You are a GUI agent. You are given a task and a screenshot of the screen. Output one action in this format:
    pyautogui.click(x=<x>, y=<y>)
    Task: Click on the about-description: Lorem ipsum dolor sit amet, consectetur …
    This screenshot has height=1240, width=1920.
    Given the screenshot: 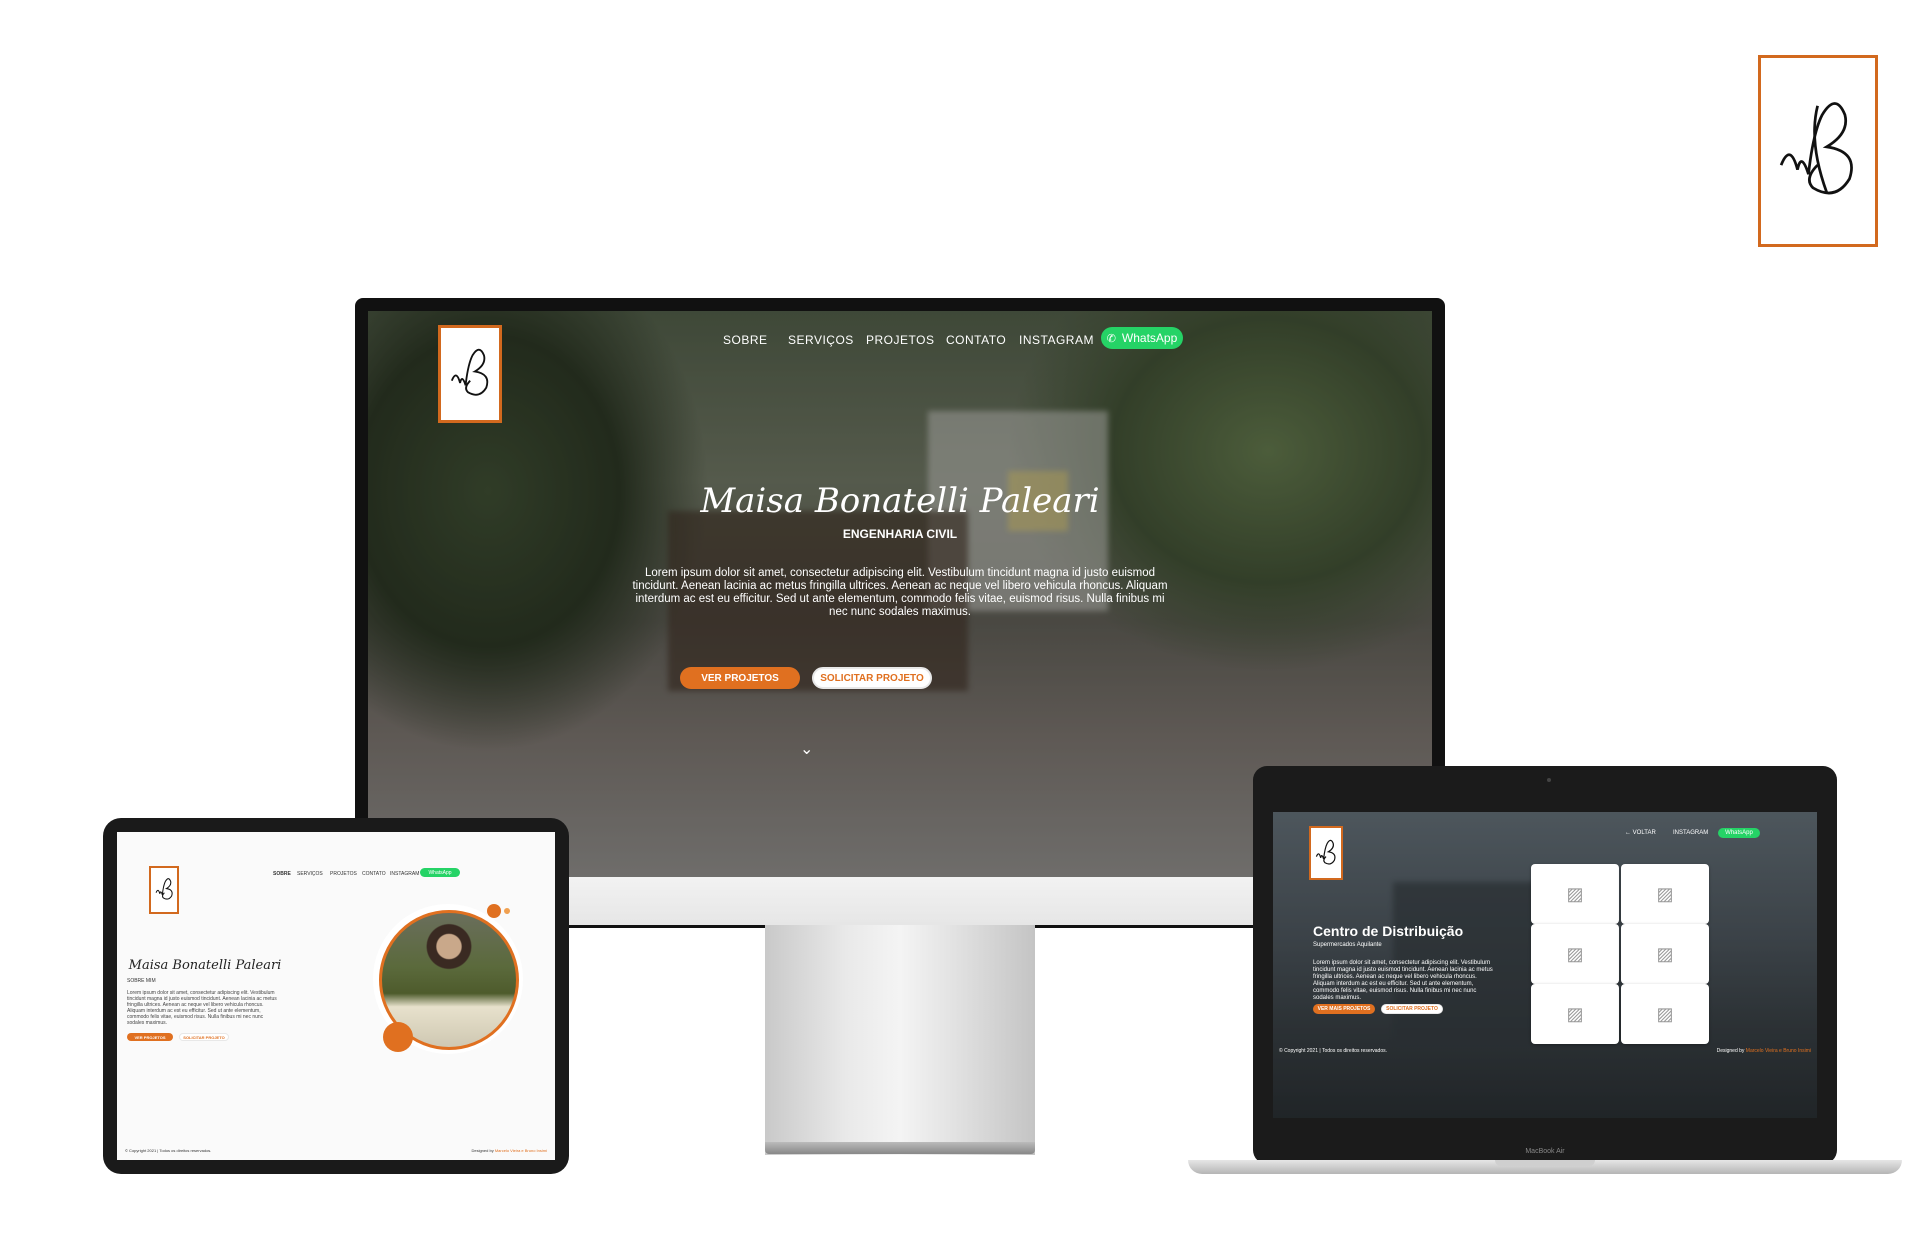 What is the action you would take?
    pyautogui.click(x=202, y=1008)
    